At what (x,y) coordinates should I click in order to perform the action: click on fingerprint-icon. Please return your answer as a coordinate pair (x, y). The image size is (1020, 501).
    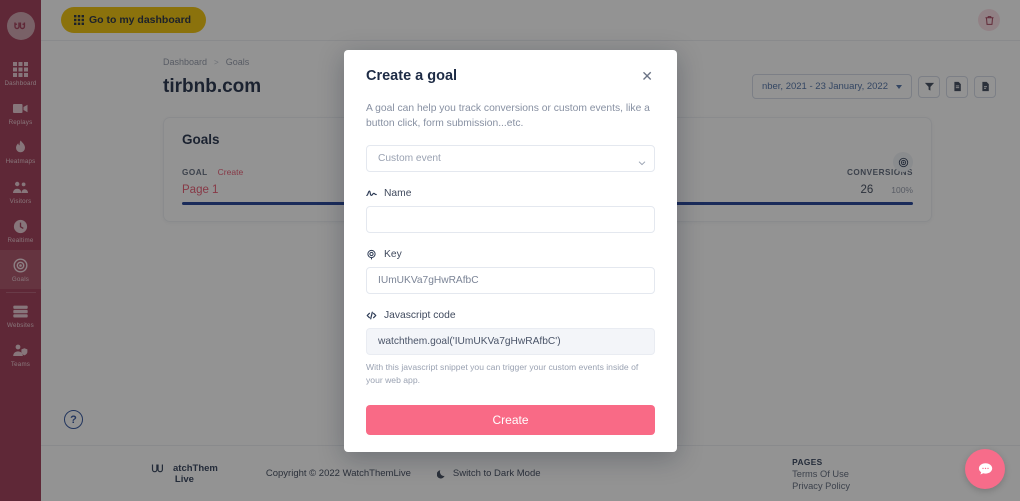
    Looking at the image, I should click on (371, 254).